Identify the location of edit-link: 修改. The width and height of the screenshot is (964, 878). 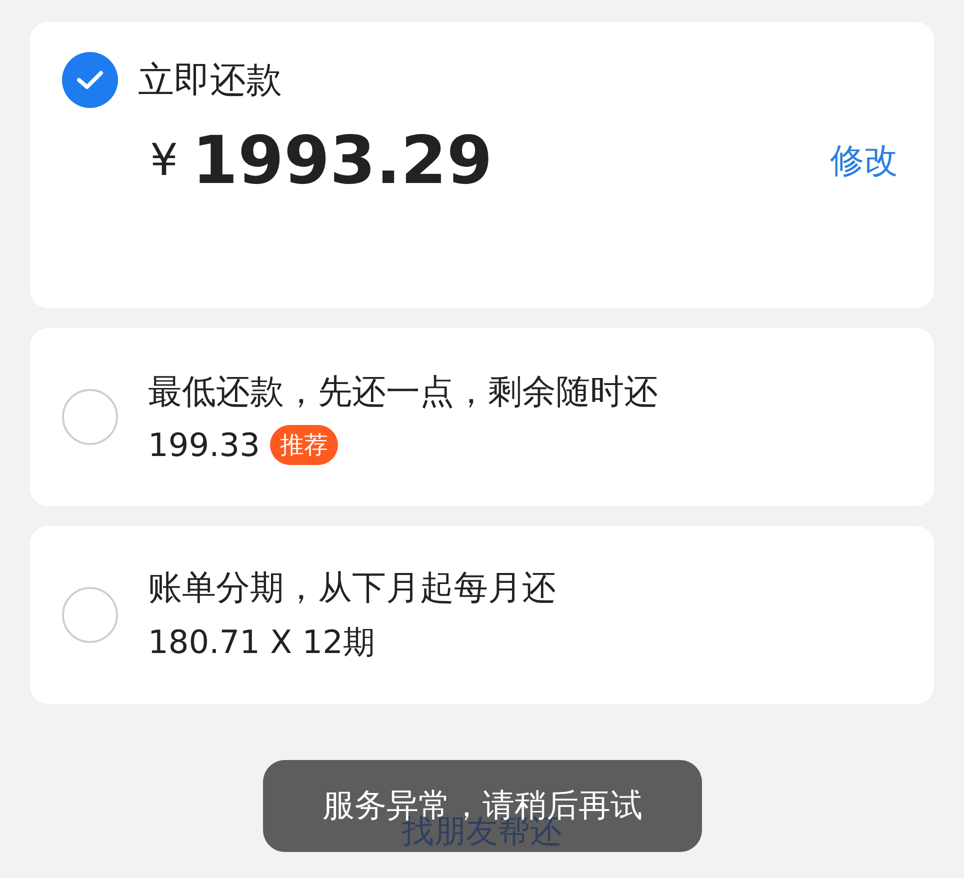
(864, 161).